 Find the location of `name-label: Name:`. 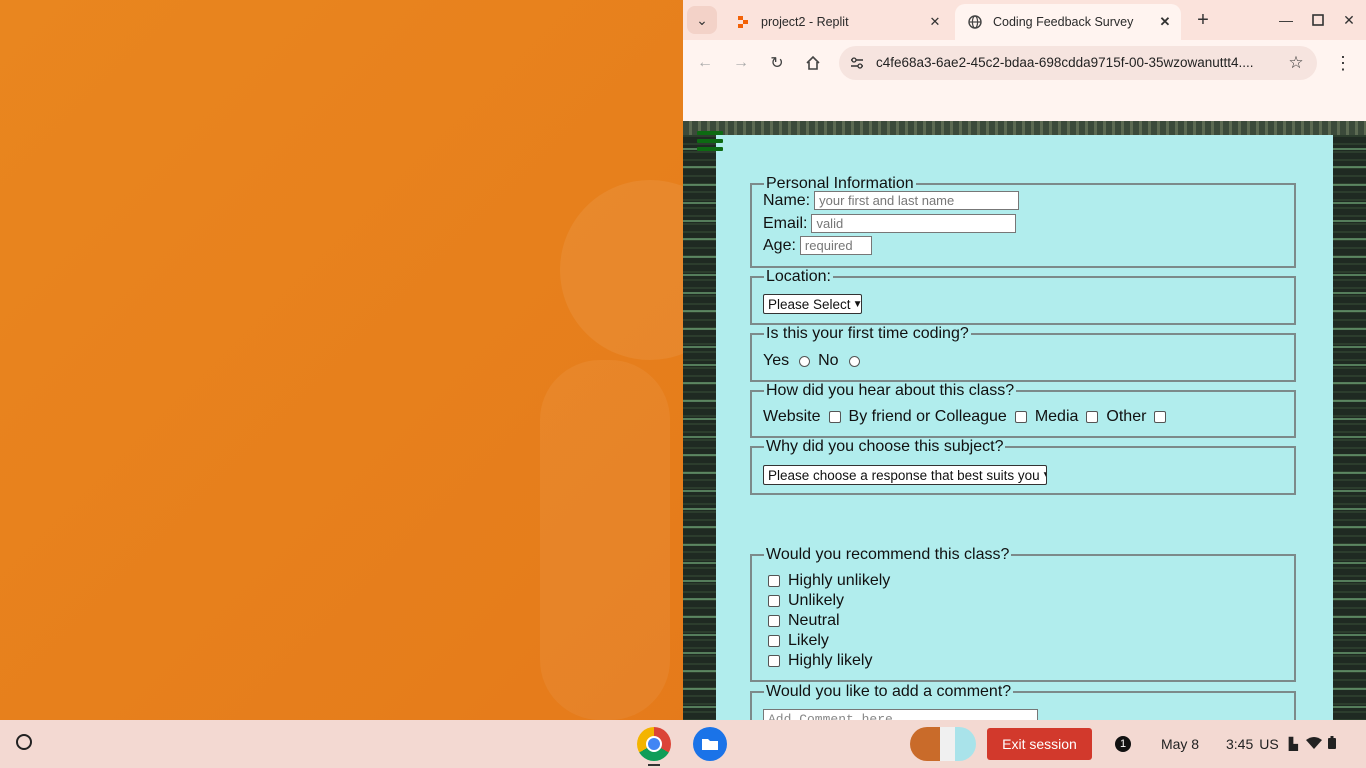

name-label: Name: is located at coordinates (787, 200).